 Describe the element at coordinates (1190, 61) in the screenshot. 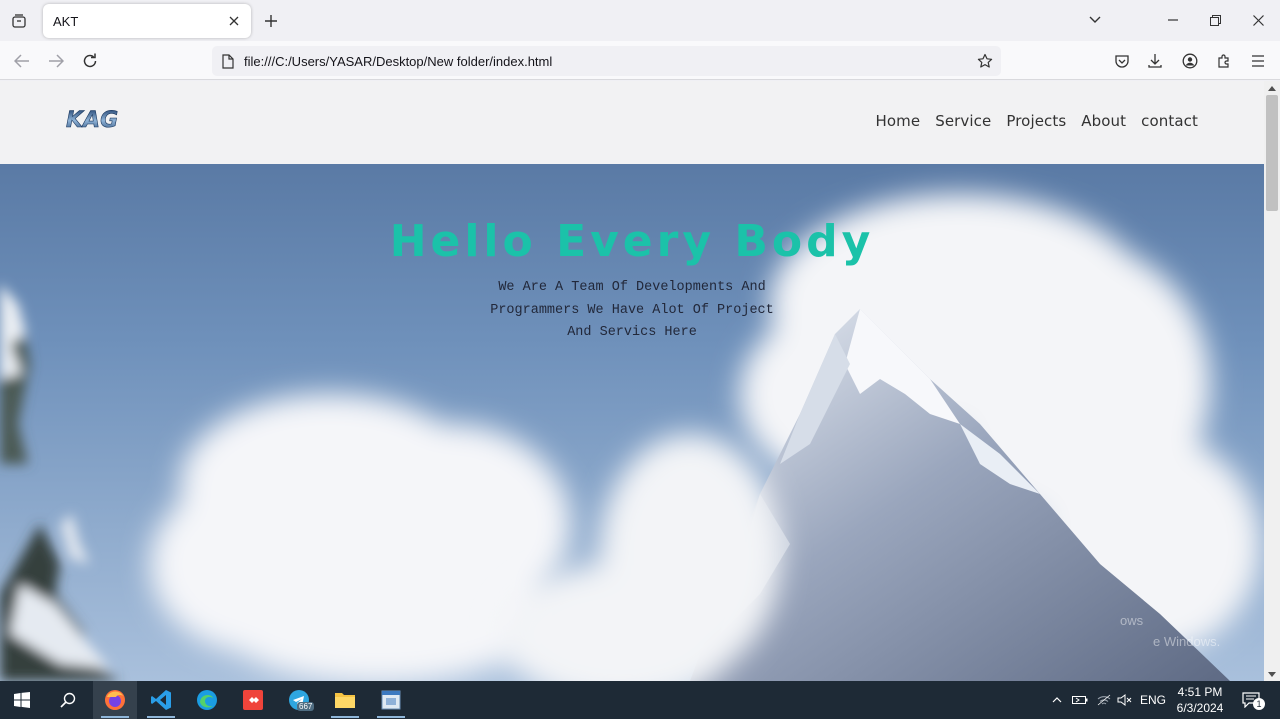

I see `account-icon` at that location.